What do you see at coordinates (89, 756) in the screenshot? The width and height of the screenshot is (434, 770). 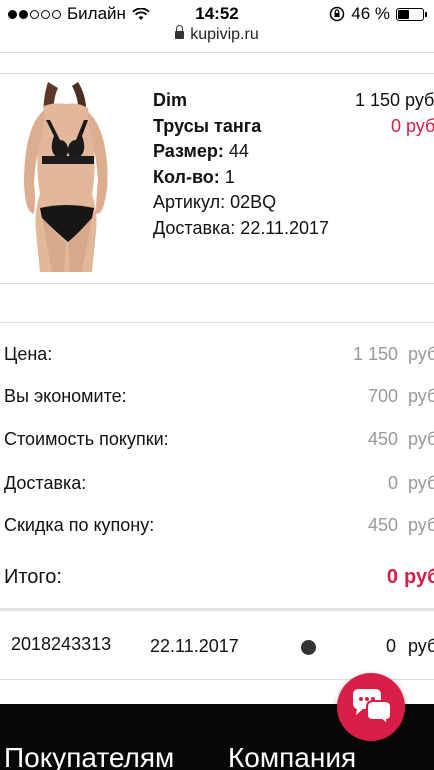 I see `footer-link-customers: Покупателям` at bounding box center [89, 756].